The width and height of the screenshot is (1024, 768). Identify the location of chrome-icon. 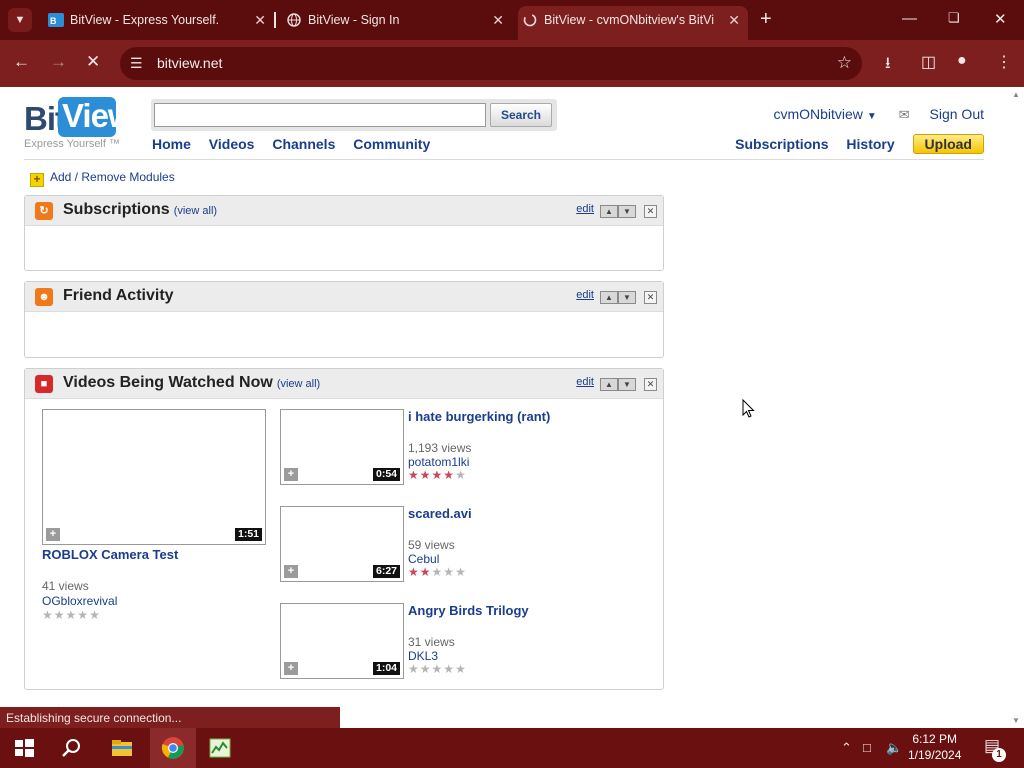
(173, 748).